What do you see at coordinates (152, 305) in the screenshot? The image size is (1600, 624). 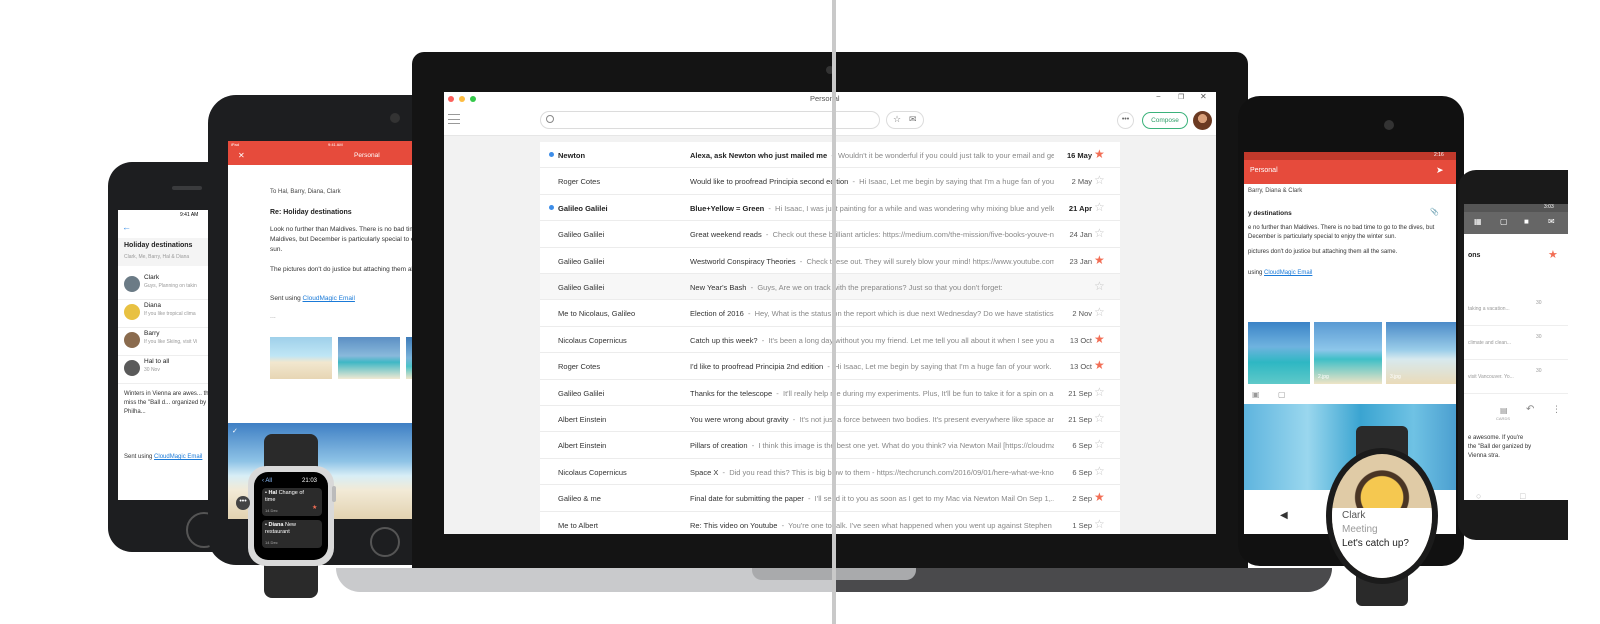 I see `sender-name: Diana` at bounding box center [152, 305].